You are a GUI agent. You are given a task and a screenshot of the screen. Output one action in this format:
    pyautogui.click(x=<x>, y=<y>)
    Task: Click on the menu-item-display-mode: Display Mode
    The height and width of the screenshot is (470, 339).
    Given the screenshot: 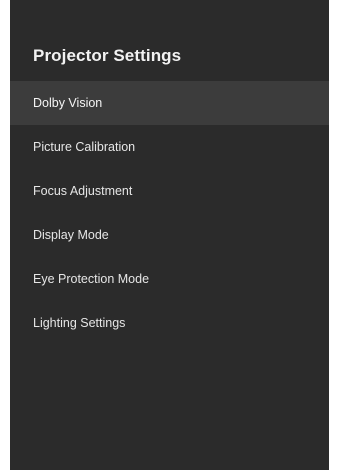 What is the action you would take?
    pyautogui.click(x=169, y=235)
    